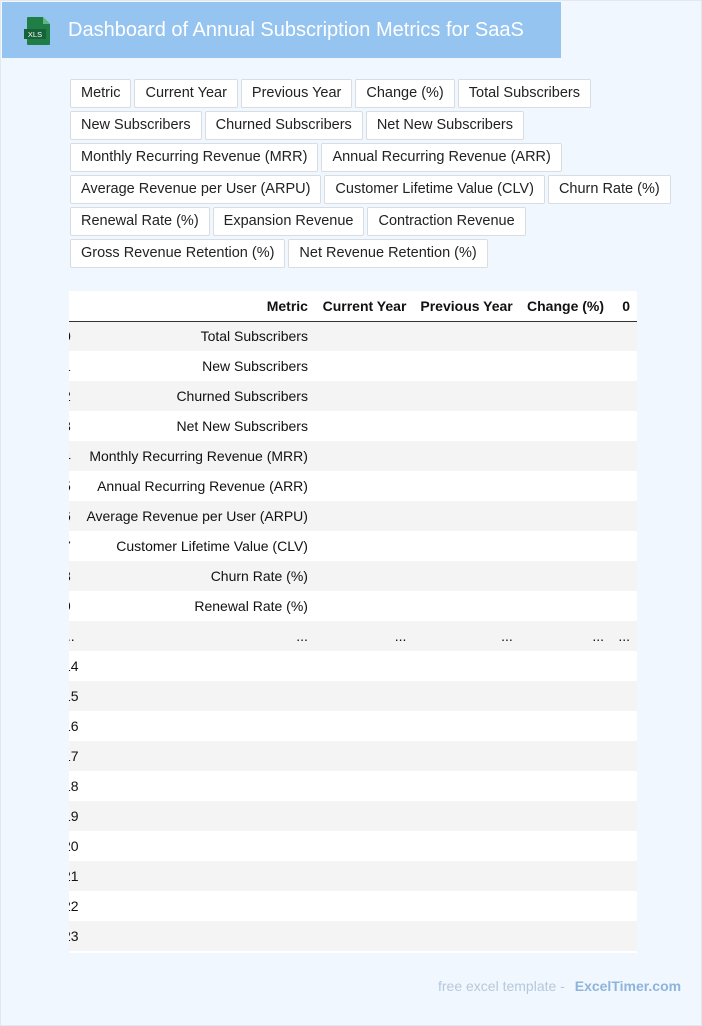  What do you see at coordinates (434, 189) in the screenshot?
I see `chip-customer-lifetime-value-clv: Customer Lifetime Value (CLV)` at bounding box center [434, 189].